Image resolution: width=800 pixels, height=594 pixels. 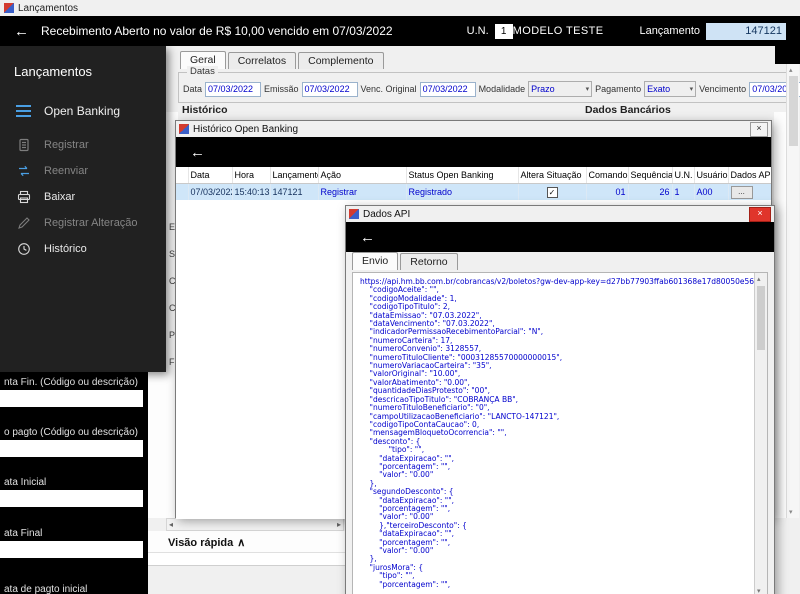 What do you see at coordinates (24, 249) in the screenshot?
I see `history-clock-icon` at bounding box center [24, 249].